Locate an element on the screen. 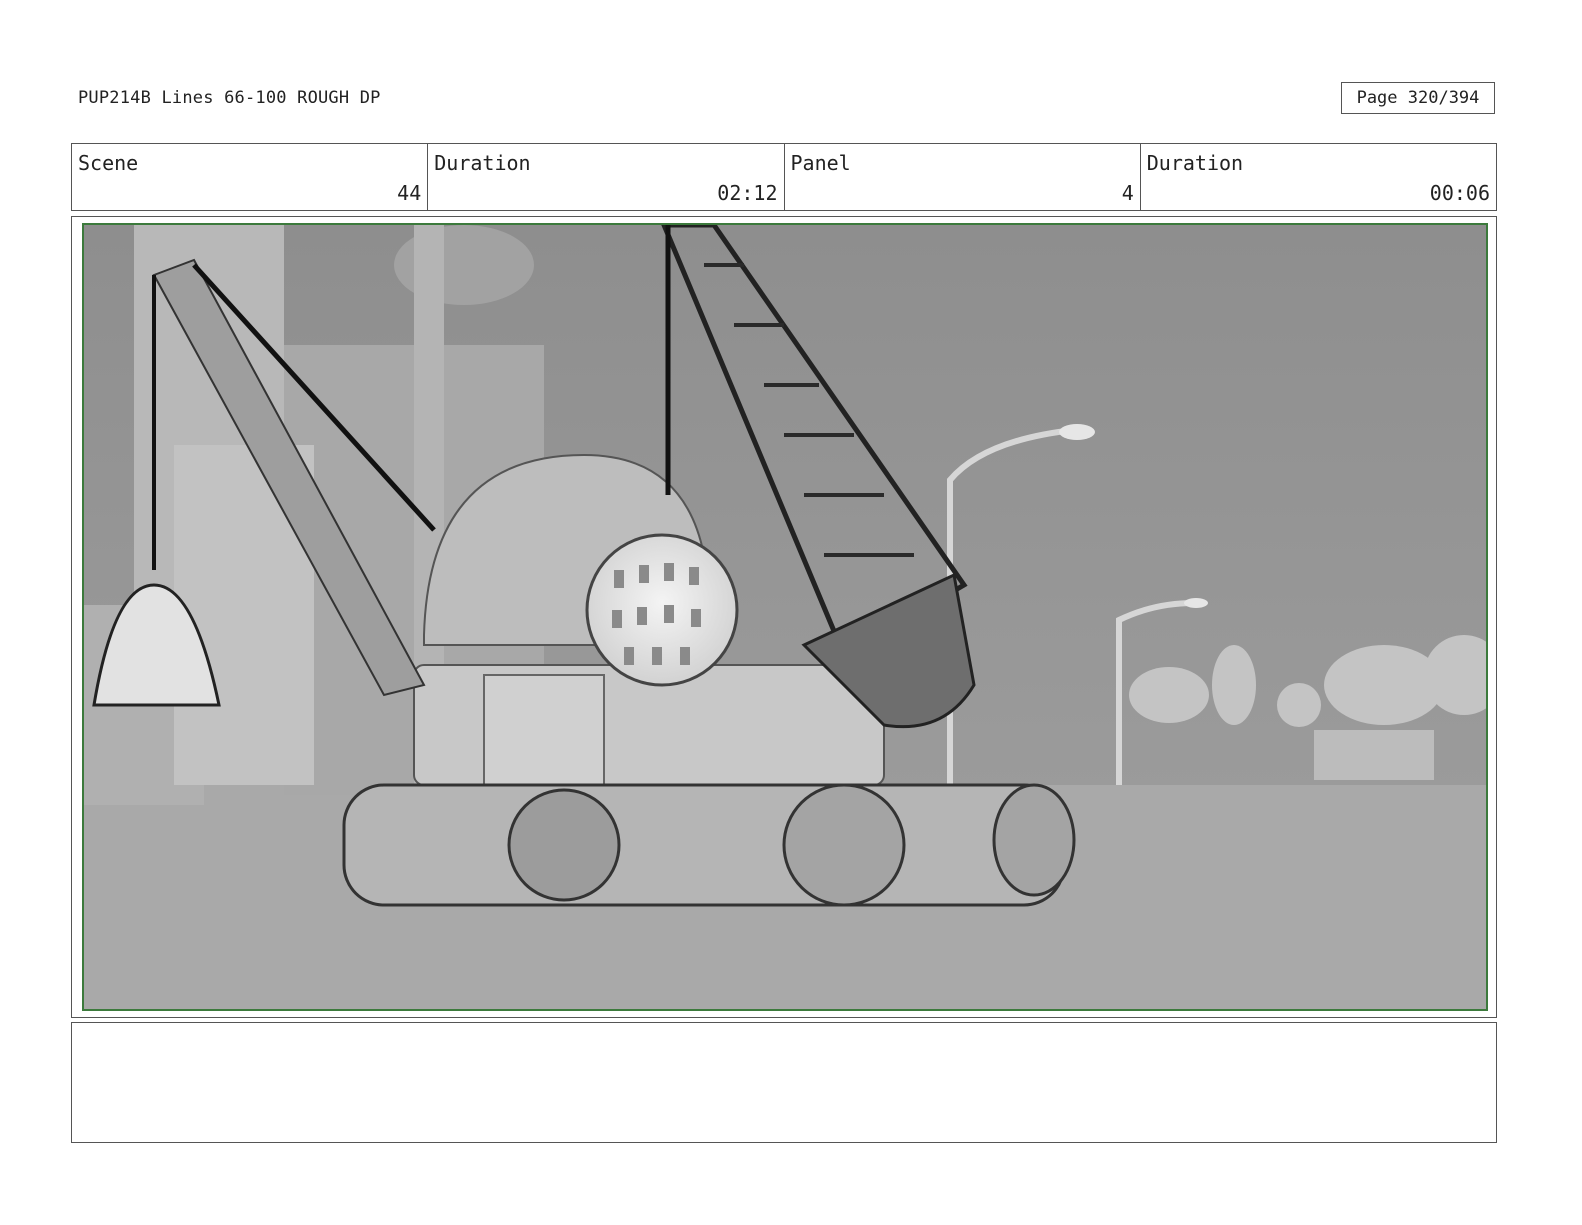 This screenshot has height=1225, width=1582. notes-box is located at coordinates (784, 1082).